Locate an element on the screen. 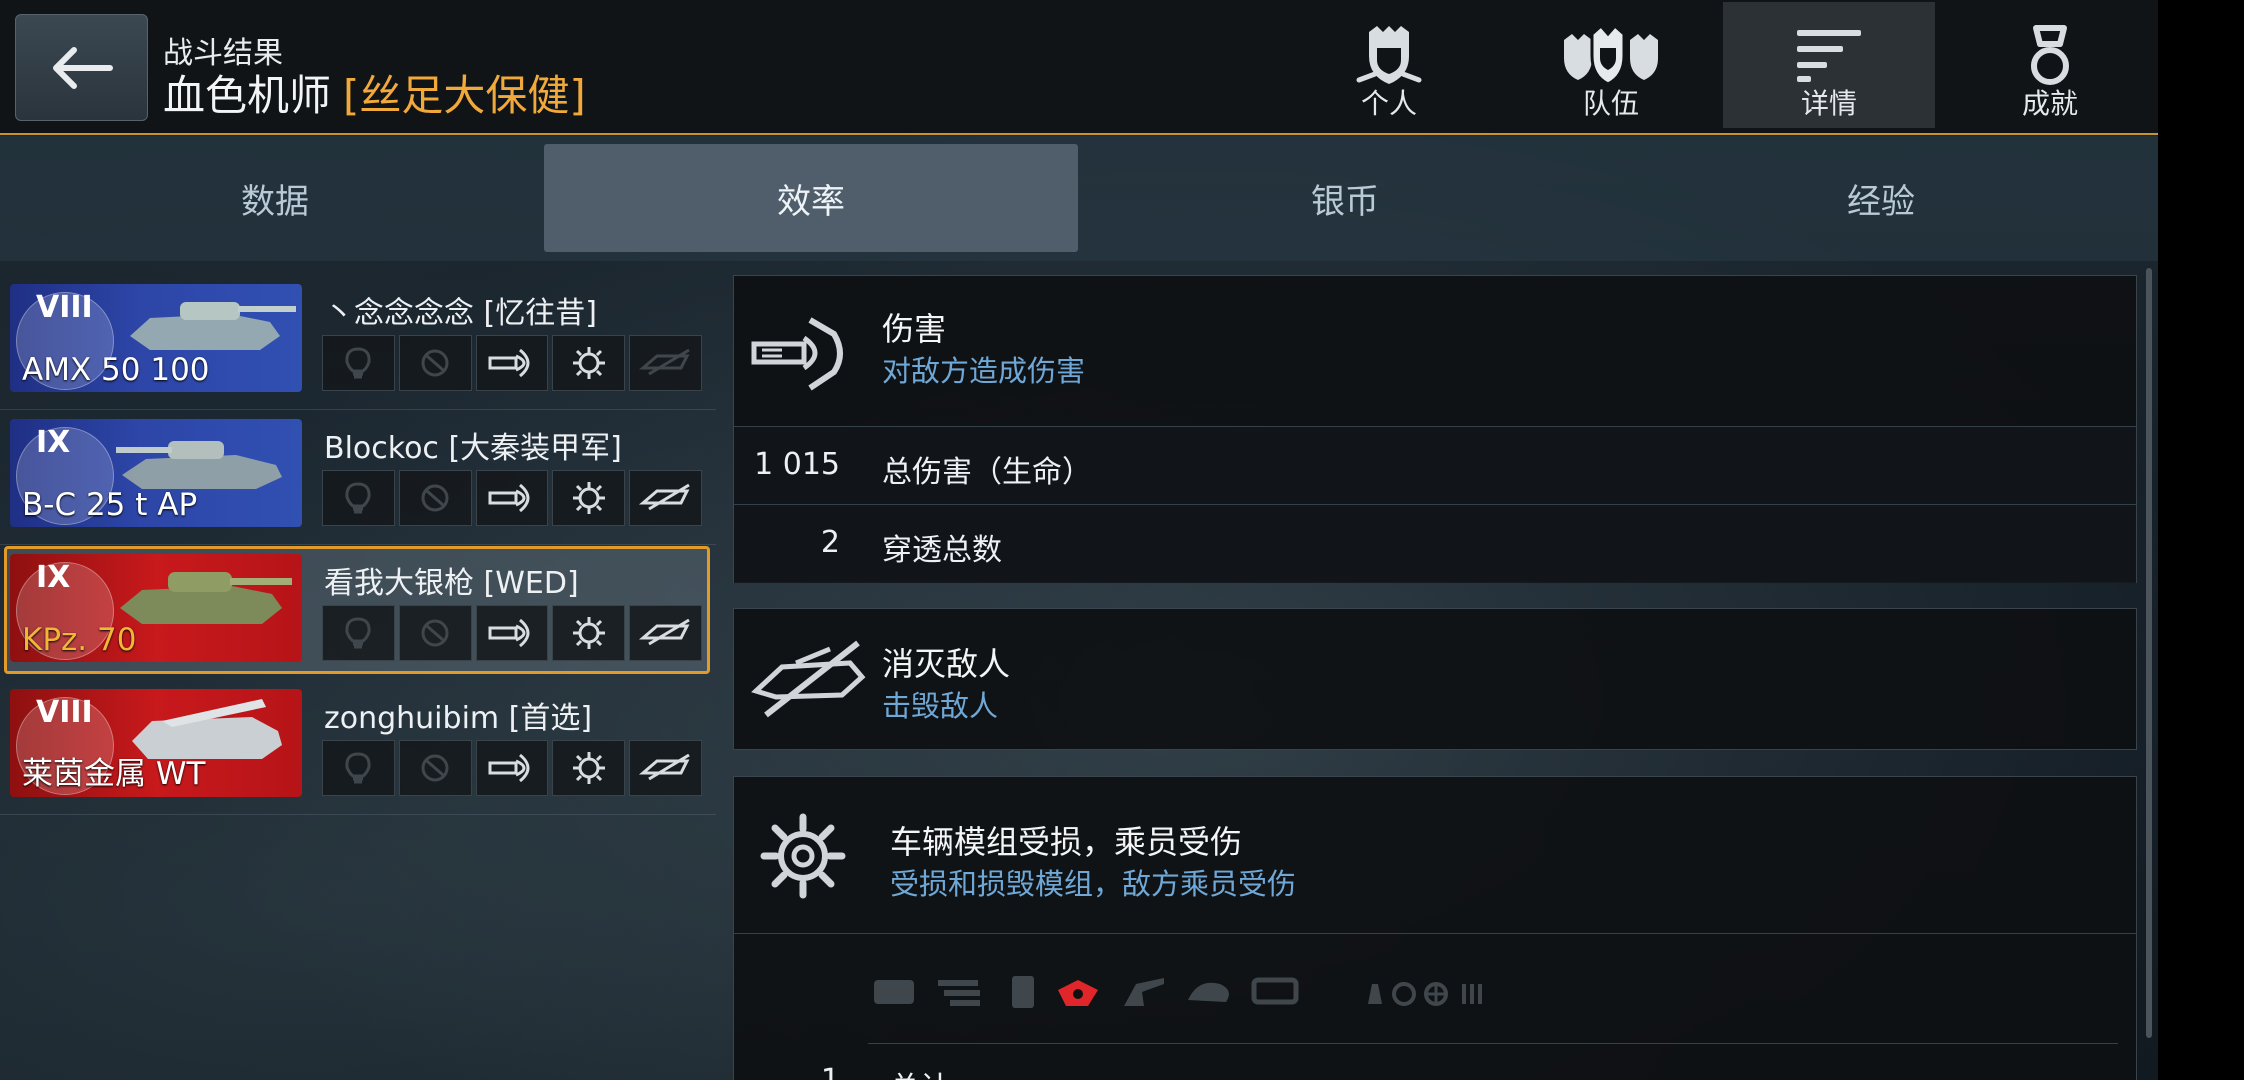 Image resolution: width=2244 pixels, height=1080 pixels. transmission-icon is located at coordinates (959, 993).